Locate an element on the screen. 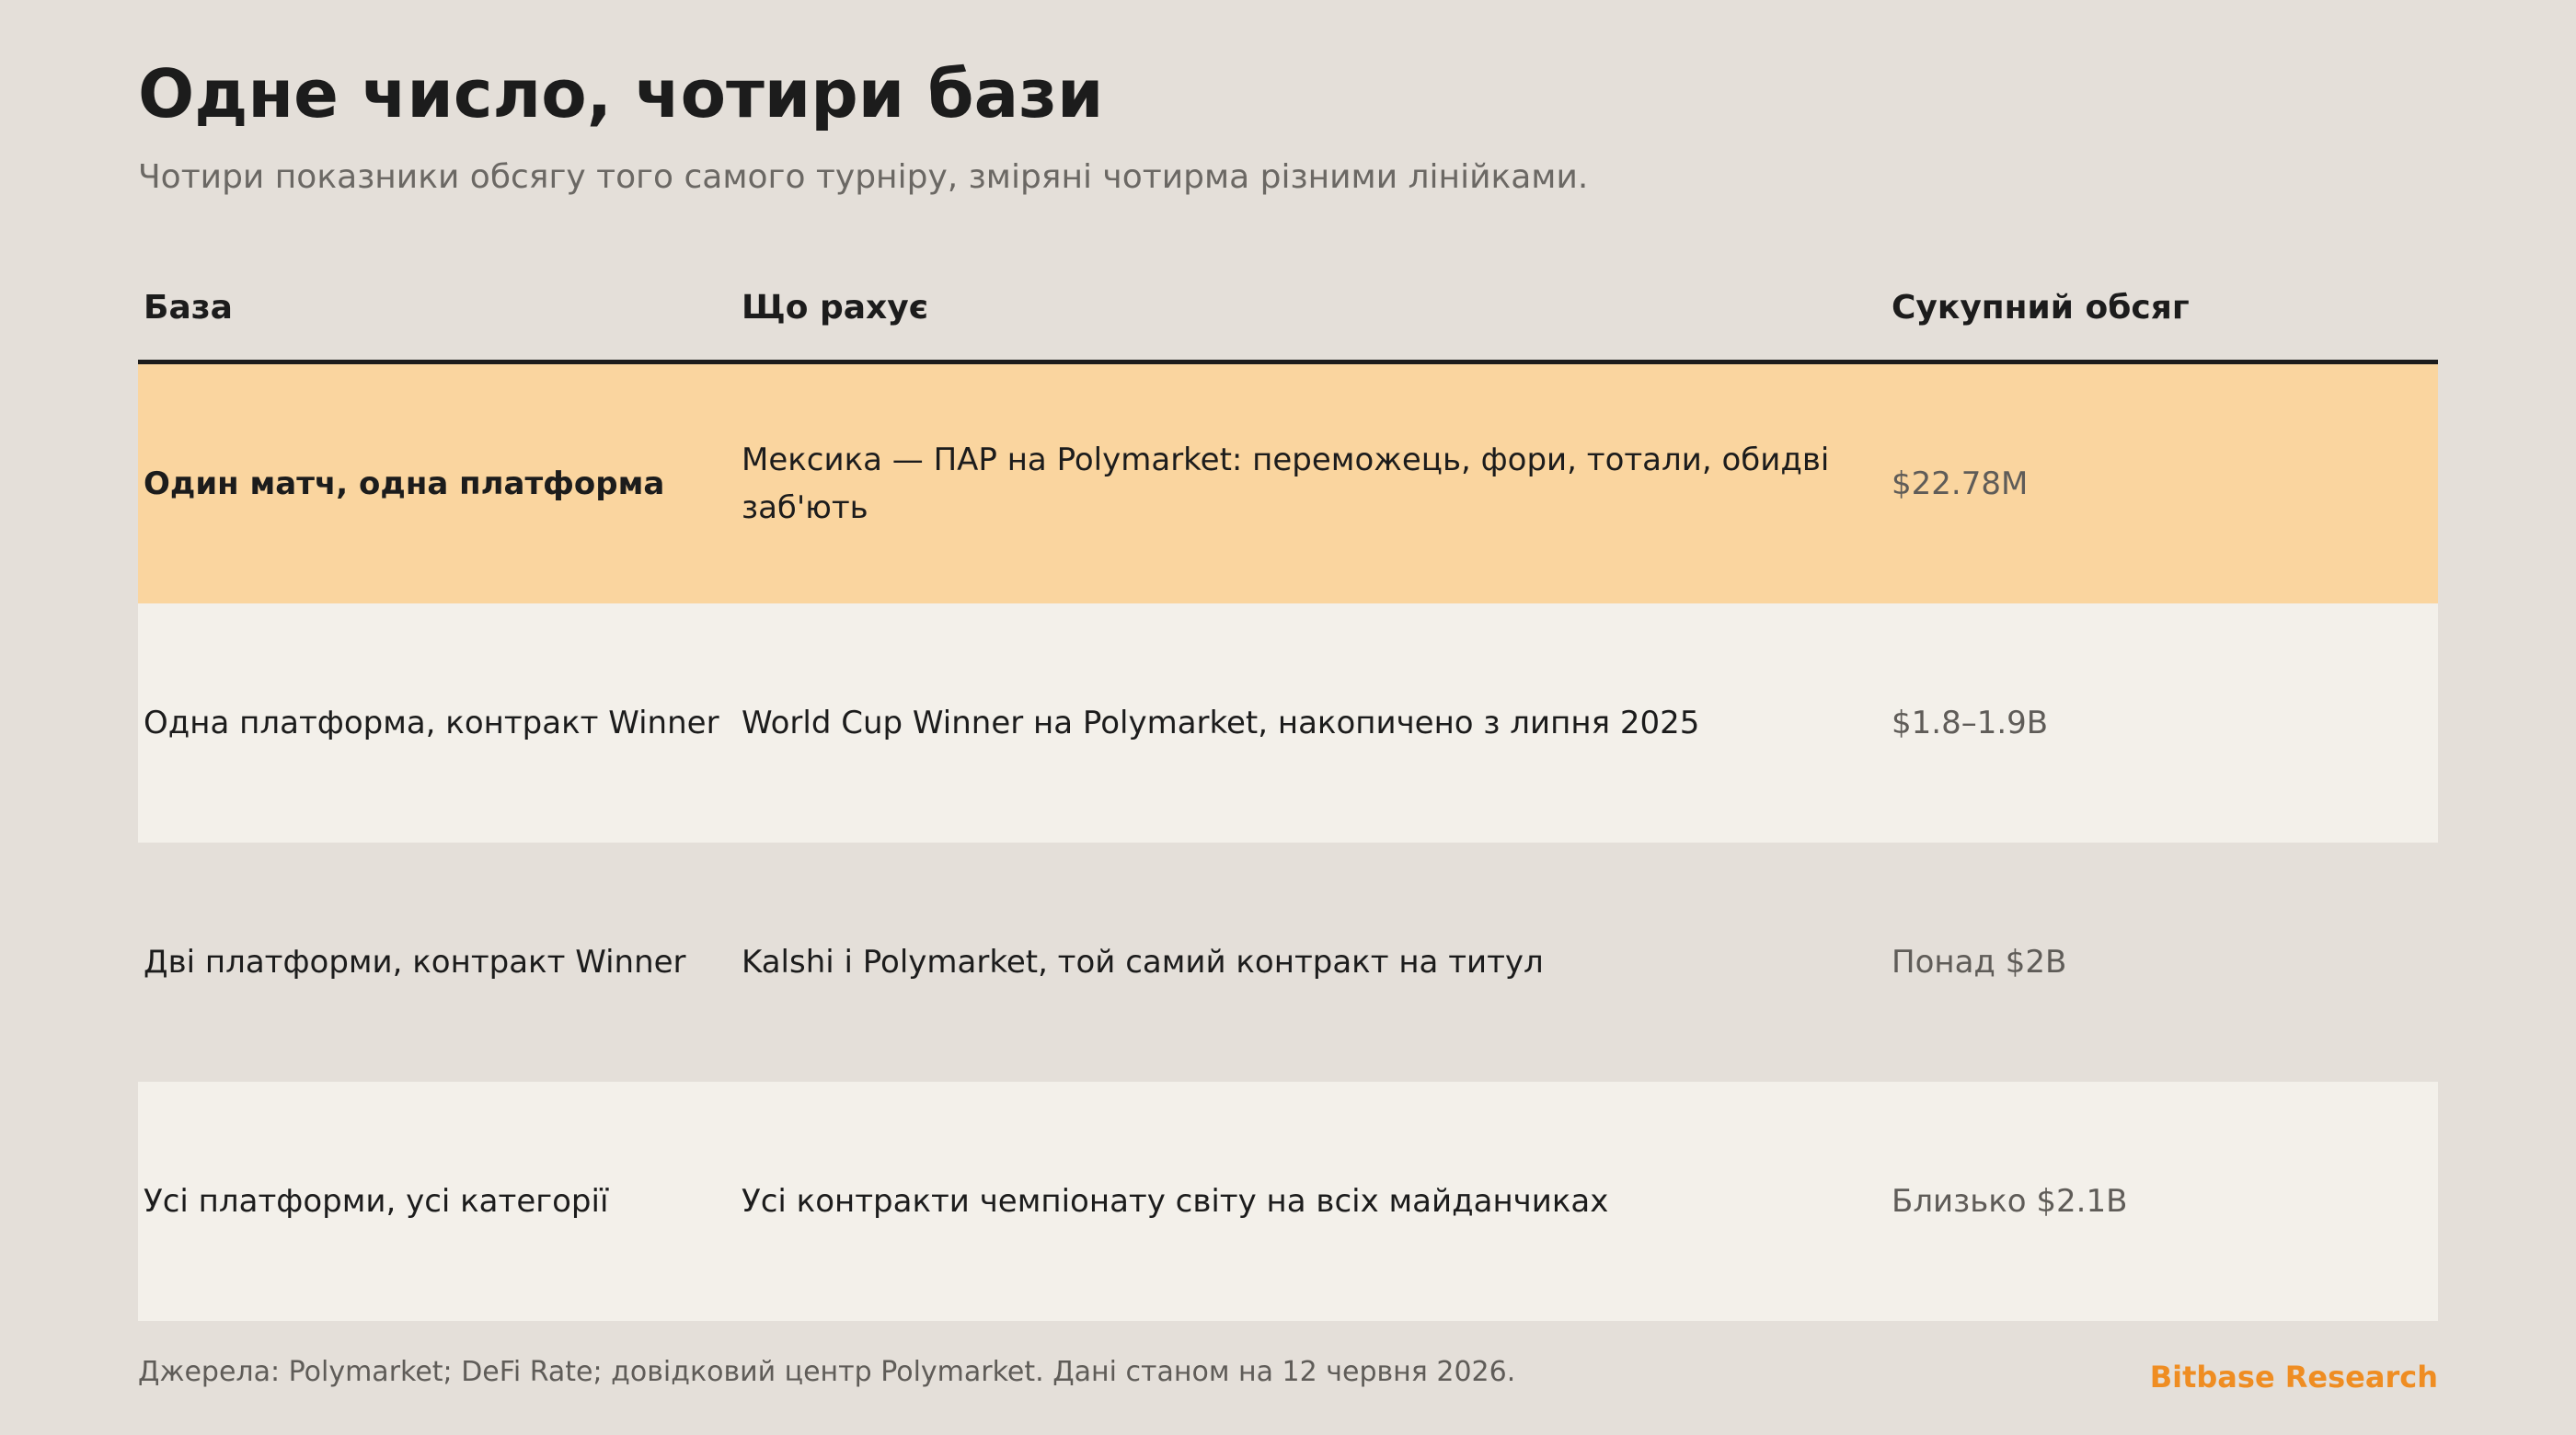  row-volume: $22.78M is located at coordinates (1960, 483).